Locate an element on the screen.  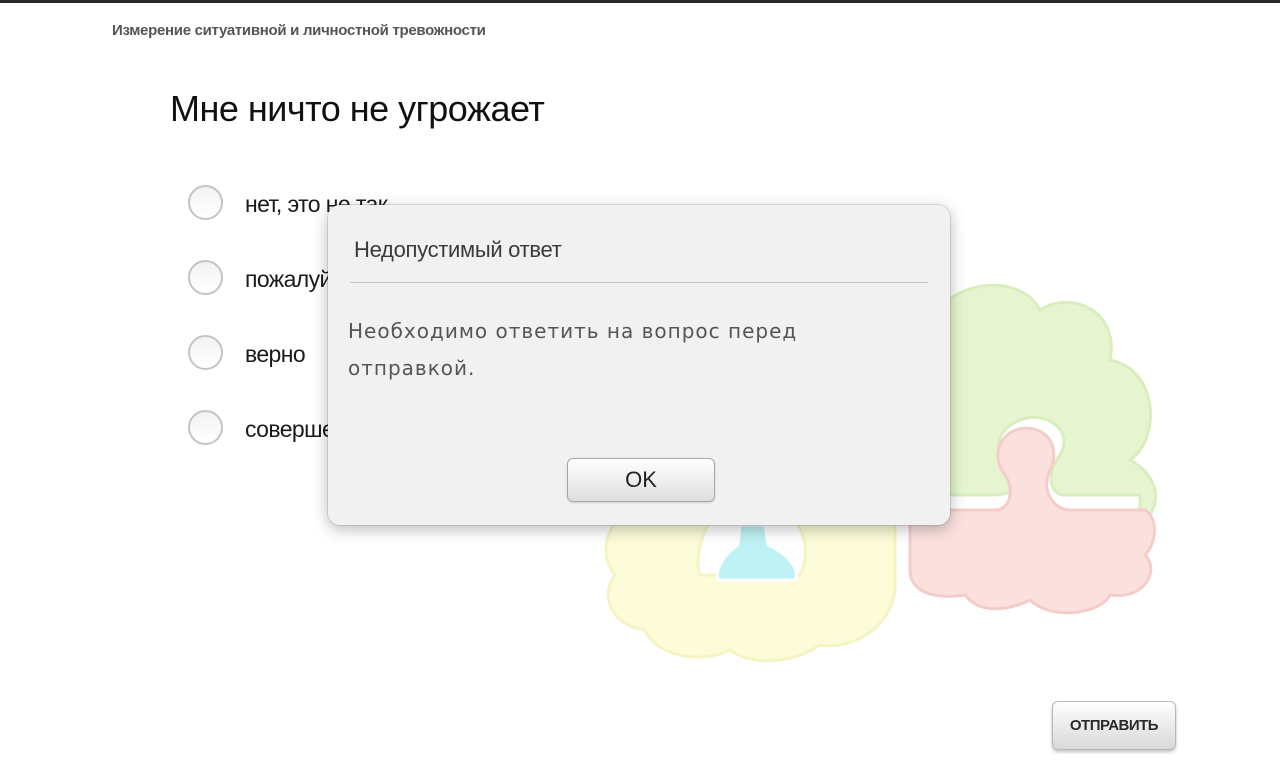
dialog-divider is located at coordinates (639, 282).